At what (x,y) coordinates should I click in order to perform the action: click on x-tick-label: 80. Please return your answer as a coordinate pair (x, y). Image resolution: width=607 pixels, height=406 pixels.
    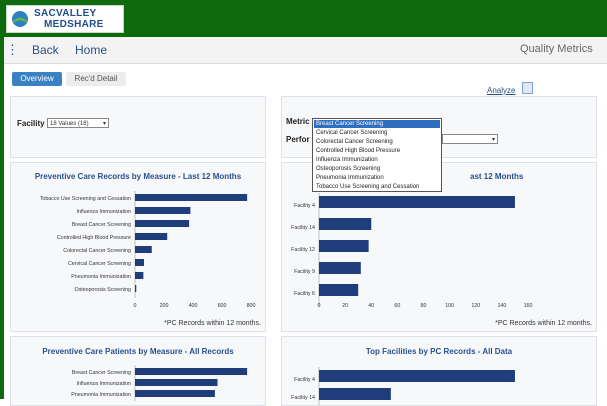
    Looking at the image, I should click on (424, 306).